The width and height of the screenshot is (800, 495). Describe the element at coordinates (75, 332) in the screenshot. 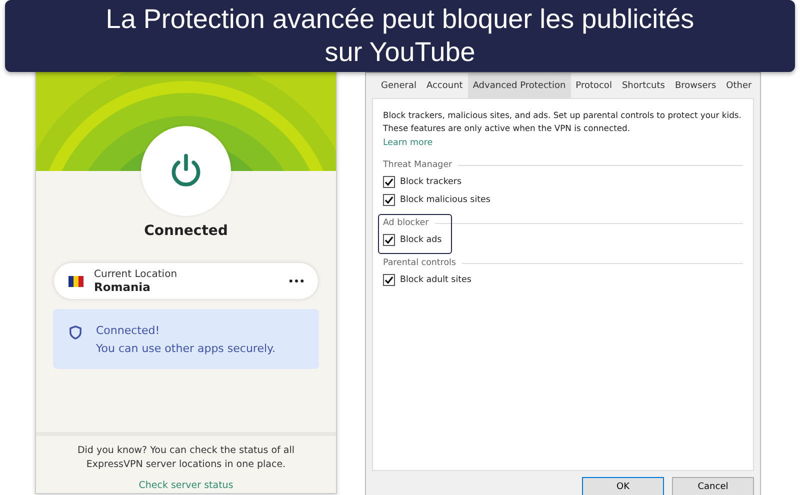

I see `shield-icon` at that location.